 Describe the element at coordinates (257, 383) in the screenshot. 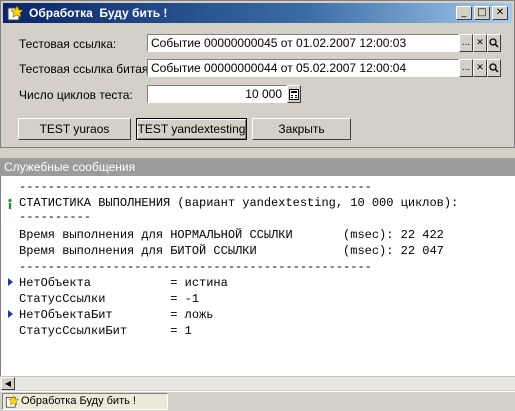

I see `horizontal-scrollbar: ◀` at that location.